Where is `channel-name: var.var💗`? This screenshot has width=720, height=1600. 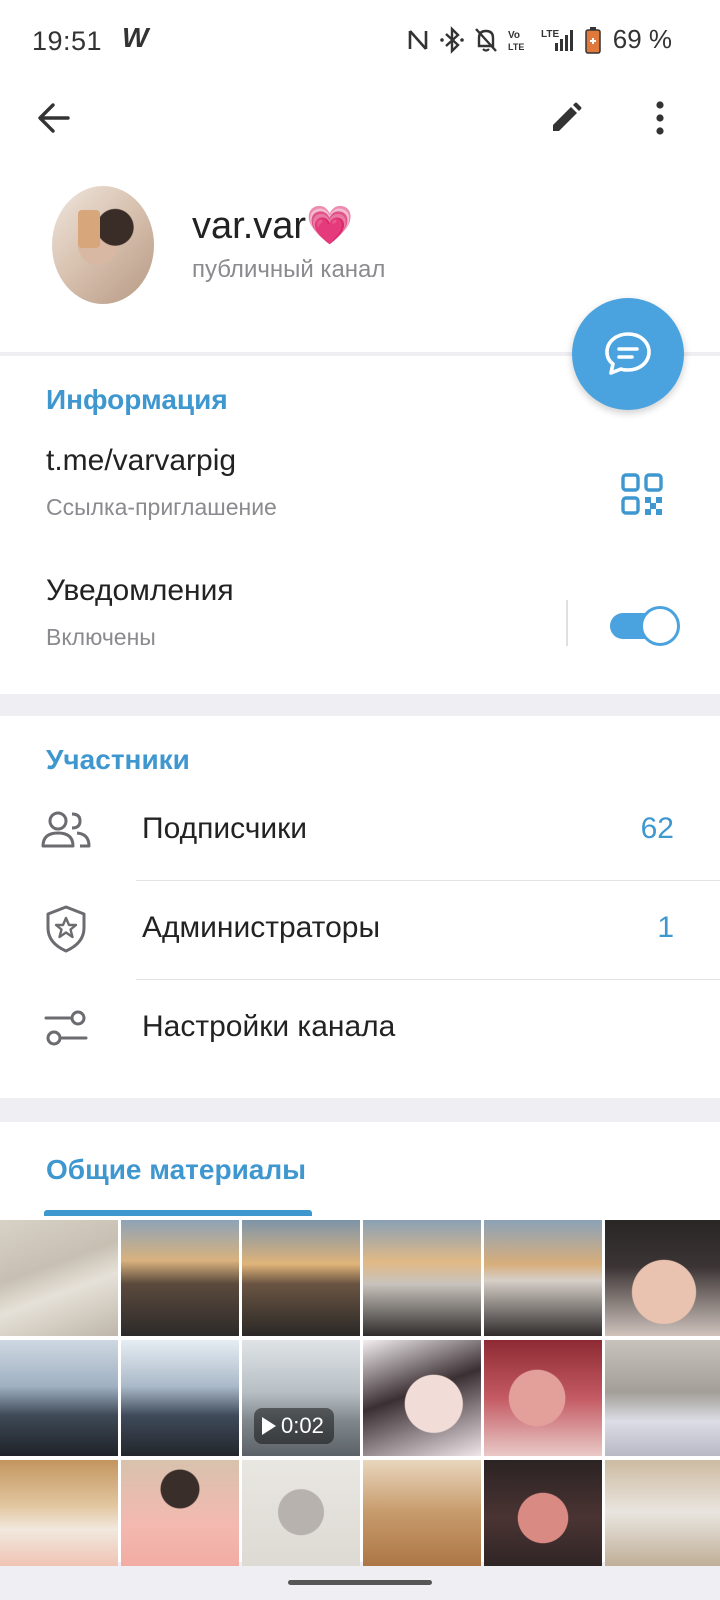 channel-name: var.var💗 is located at coordinates (273, 226).